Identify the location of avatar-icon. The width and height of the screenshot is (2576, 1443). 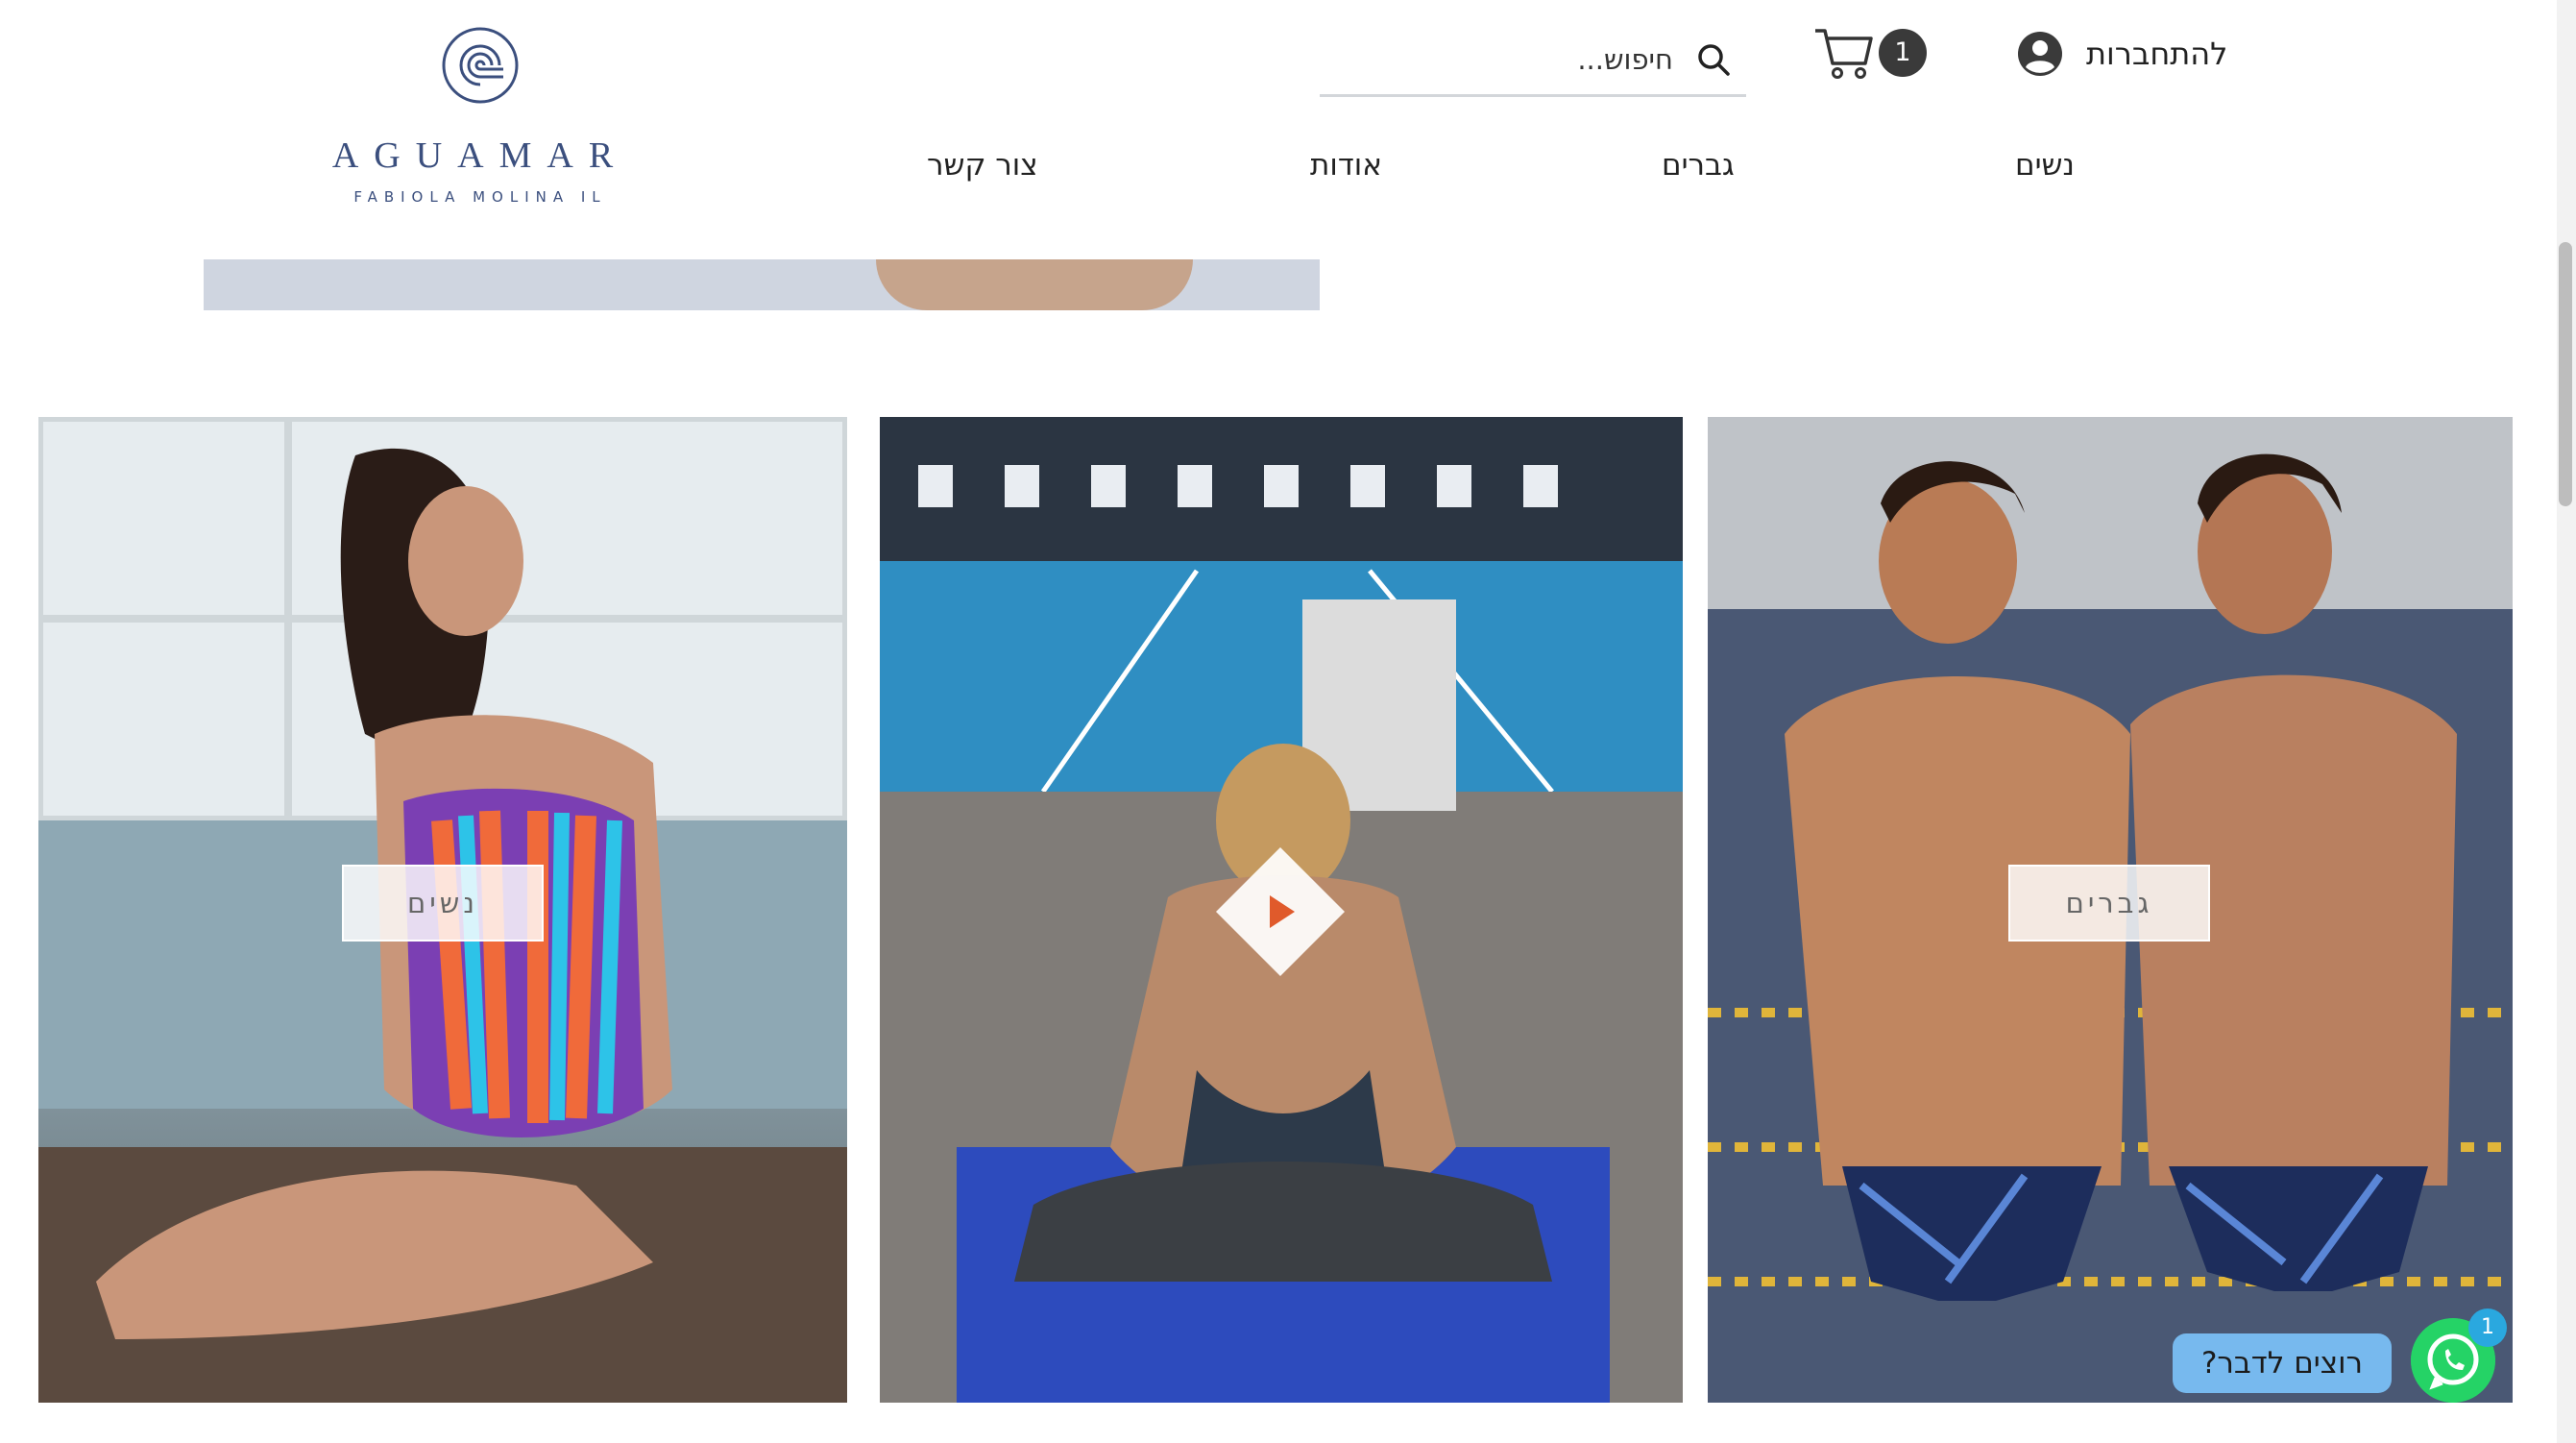
(2040, 54).